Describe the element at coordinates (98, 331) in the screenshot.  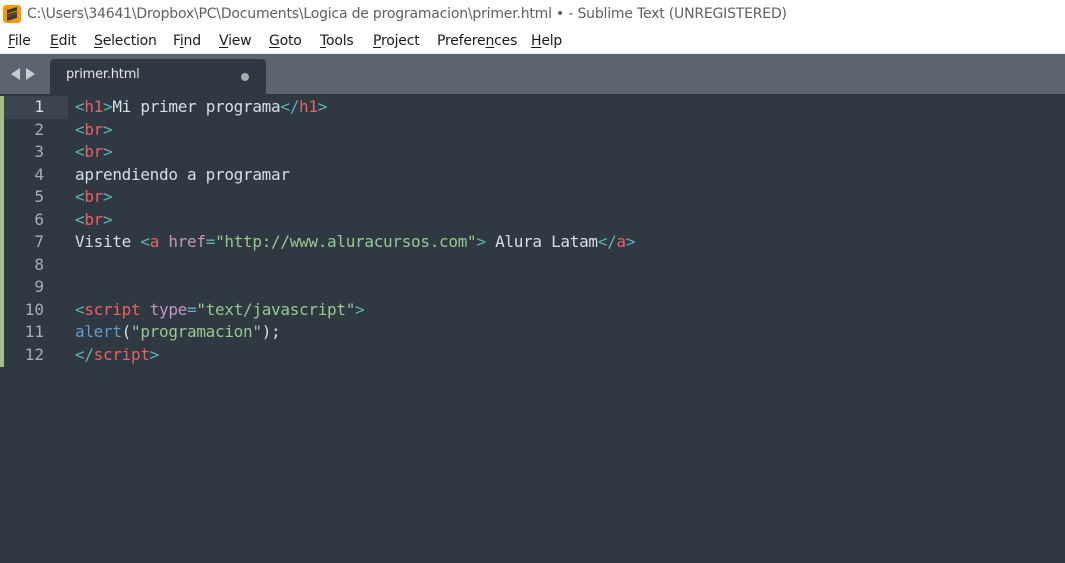
I see `code-token: alert` at that location.